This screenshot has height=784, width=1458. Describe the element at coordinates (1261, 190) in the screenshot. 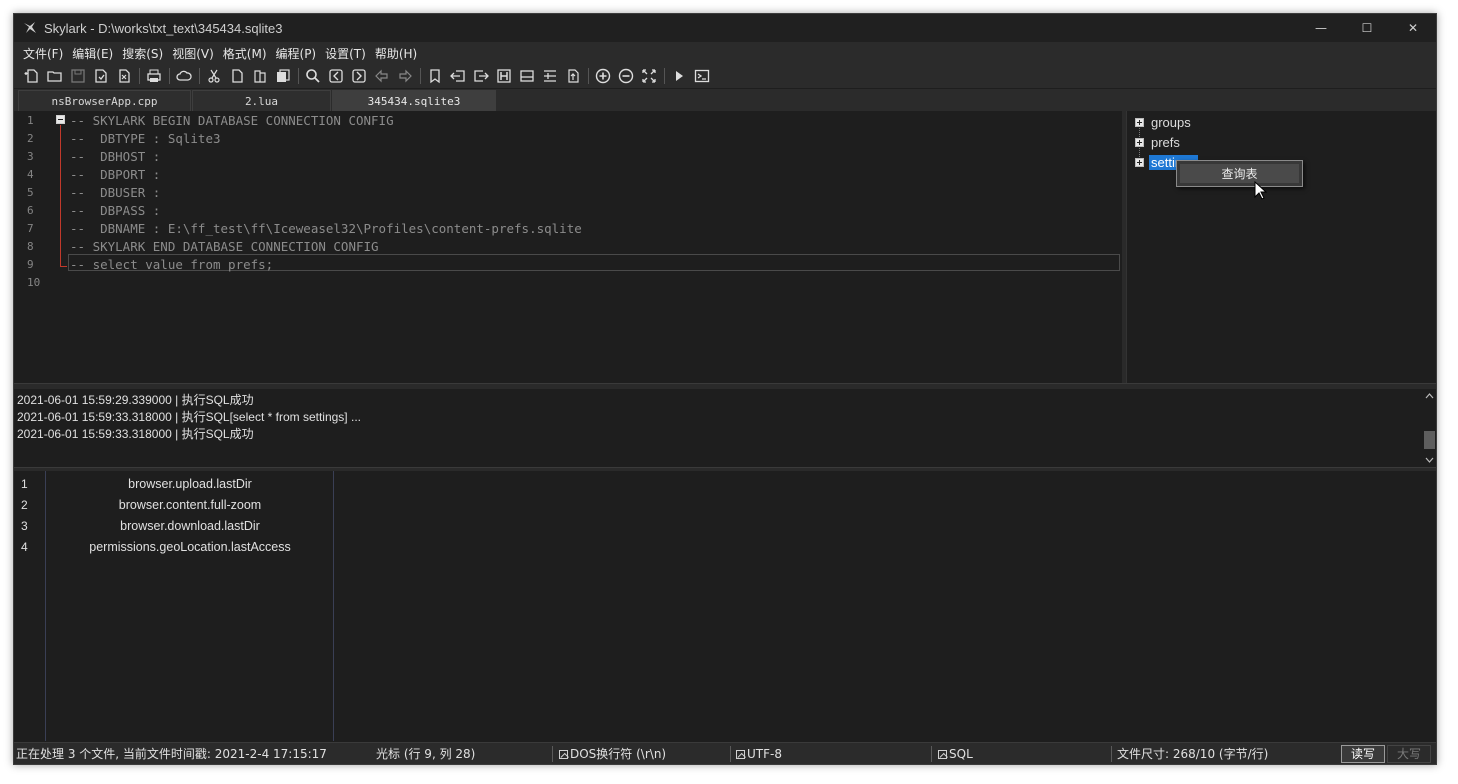

I see `mouse-cursor-icon` at that location.